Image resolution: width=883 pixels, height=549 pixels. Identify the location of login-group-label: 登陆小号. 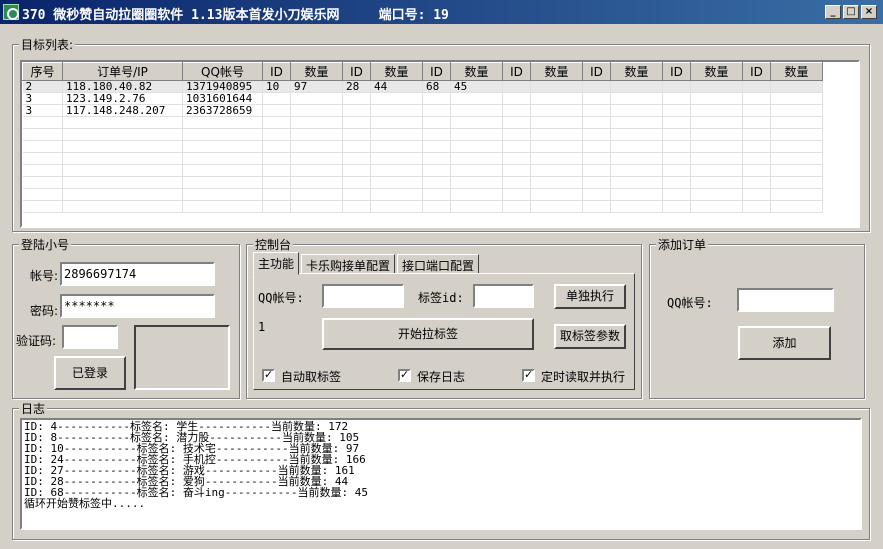
(45, 244).